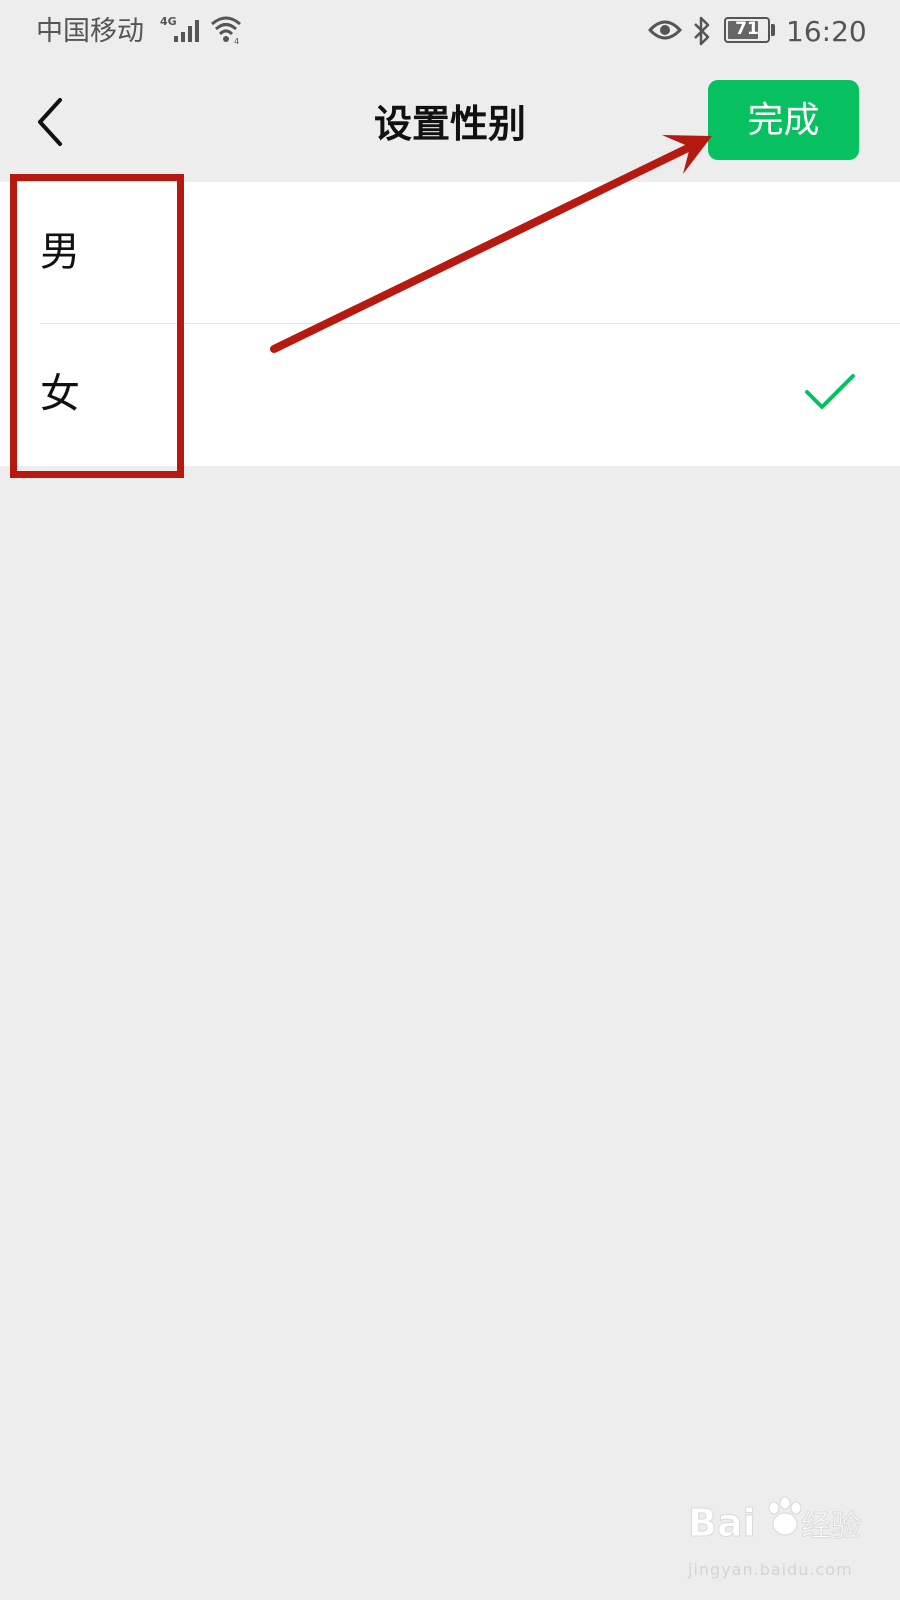 The height and width of the screenshot is (1600, 900). What do you see at coordinates (722, 1523) in the screenshot?
I see `svg-text: Bai` at bounding box center [722, 1523].